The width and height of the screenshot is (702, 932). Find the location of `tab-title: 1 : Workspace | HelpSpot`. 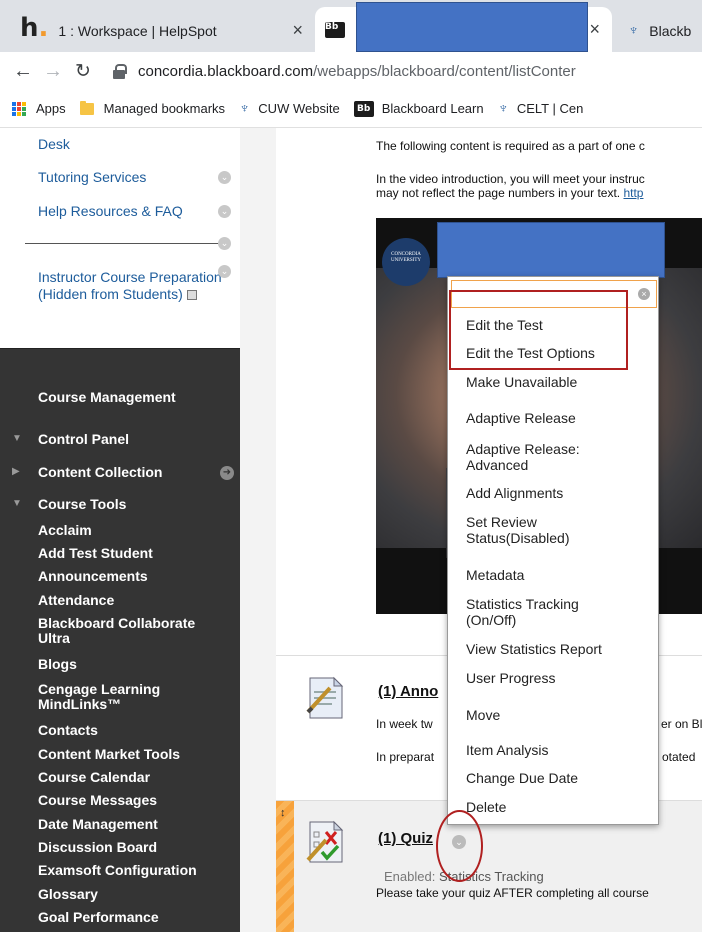

tab-title: 1 : Workspace | HelpSpot is located at coordinates (137, 30).